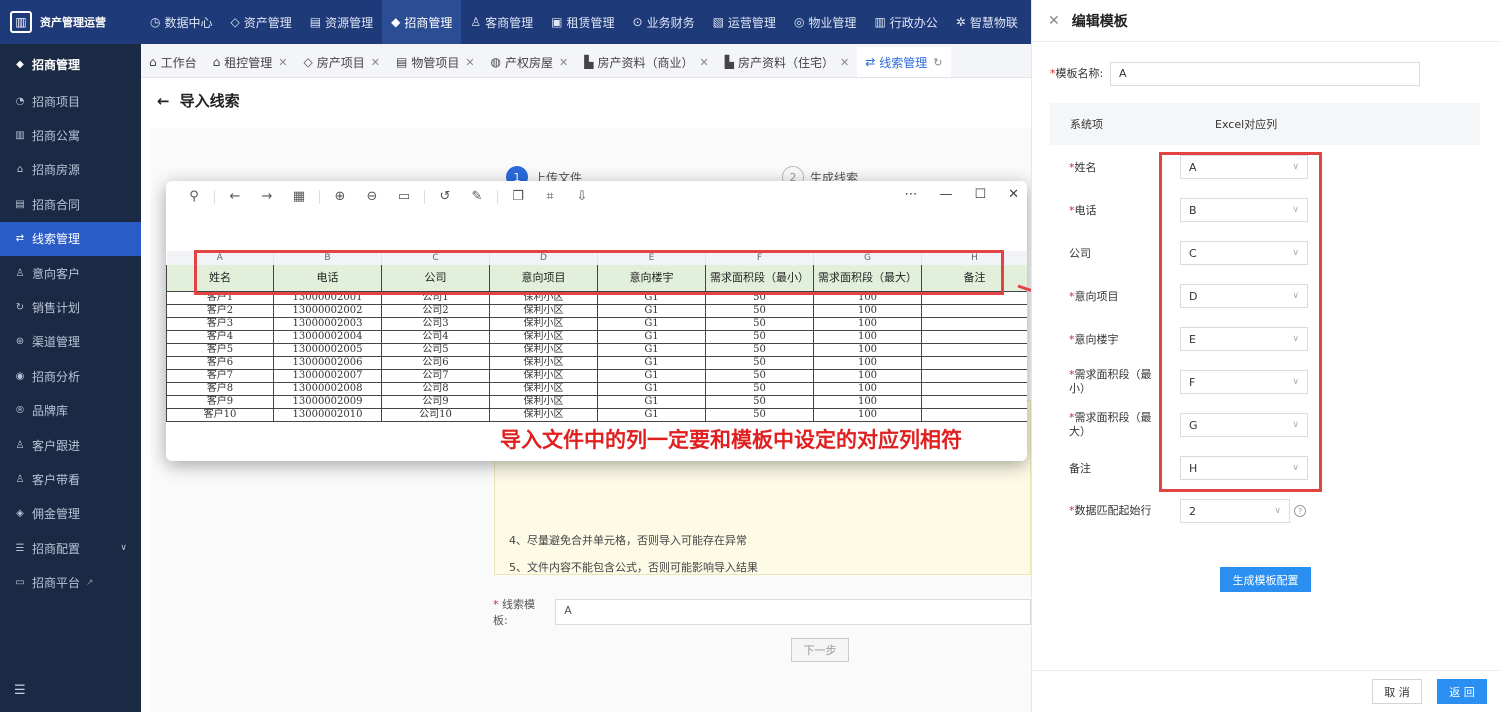 This screenshot has width=1500, height=712. What do you see at coordinates (530, 62) in the screenshot?
I see `tab-4: ◍ 产权房屋 ✕` at bounding box center [530, 62].